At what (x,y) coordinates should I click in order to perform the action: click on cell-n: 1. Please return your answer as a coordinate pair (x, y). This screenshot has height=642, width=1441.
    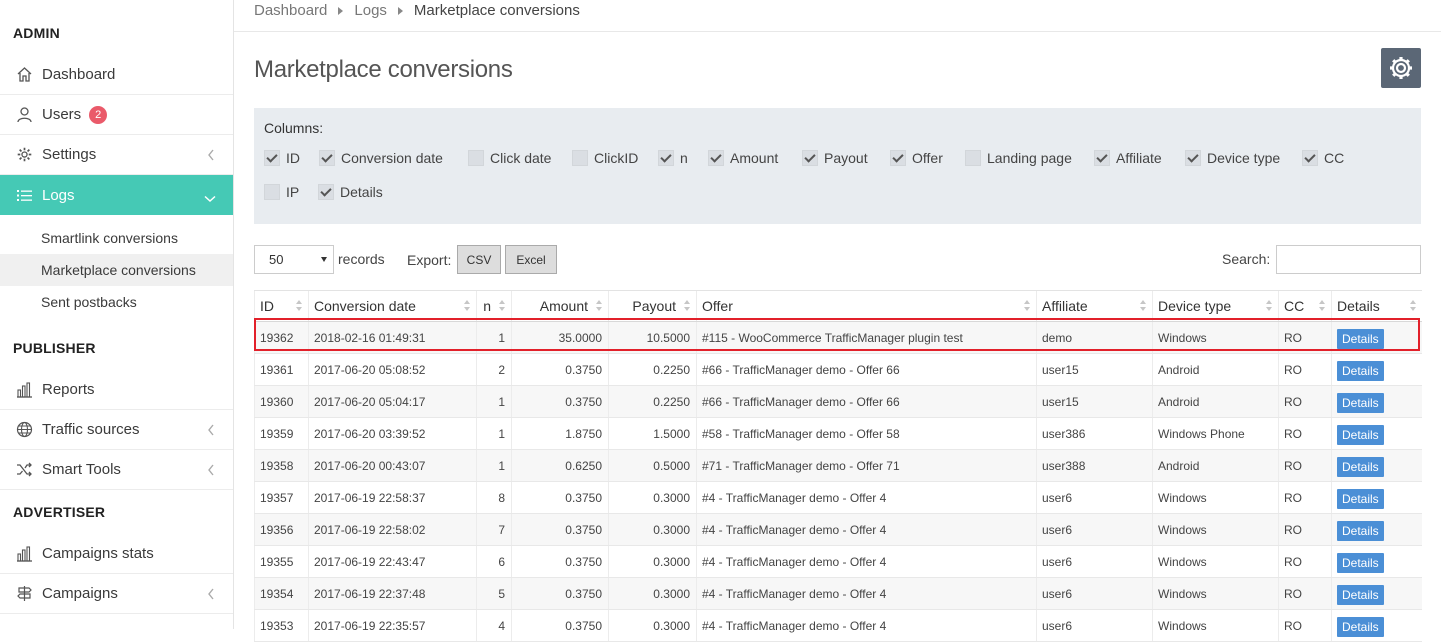
    Looking at the image, I should click on (494, 465).